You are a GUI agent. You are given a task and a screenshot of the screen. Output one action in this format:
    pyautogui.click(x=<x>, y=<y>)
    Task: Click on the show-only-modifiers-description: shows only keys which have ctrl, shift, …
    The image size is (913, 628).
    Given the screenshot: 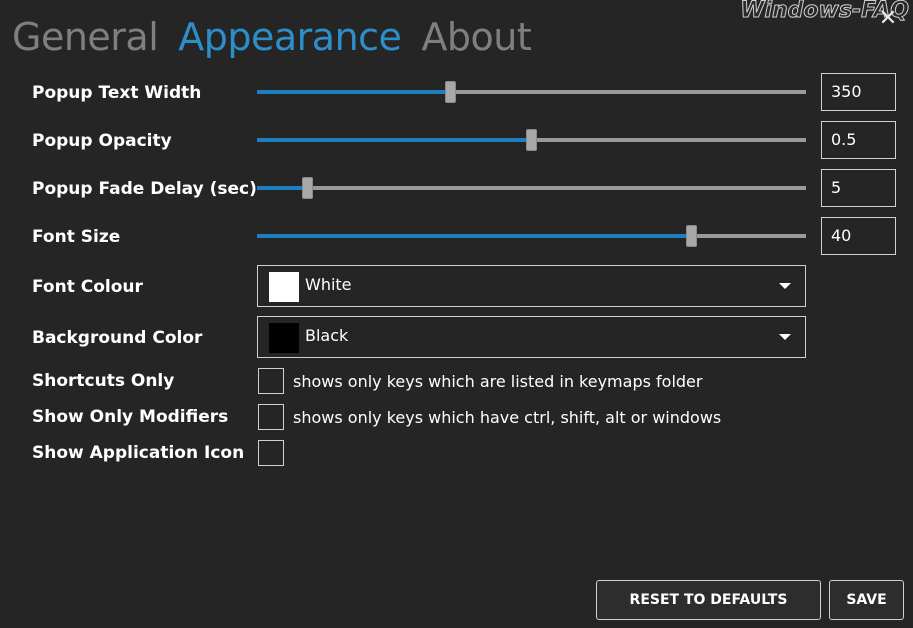 What is the action you would take?
    pyautogui.click(x=507, y=417)
    